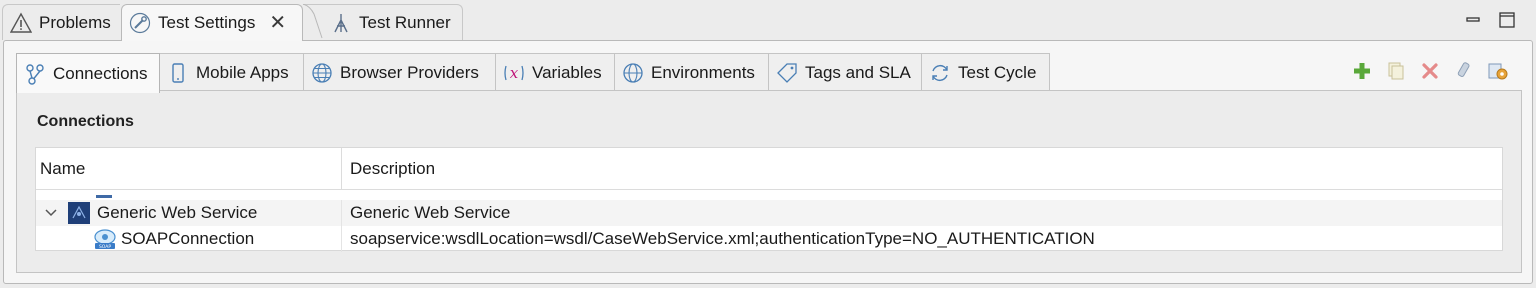 The width and height of the screenshot is (1536, 288). I want to click on tab-test-runner-label: Test Runner, so click(405, 22).